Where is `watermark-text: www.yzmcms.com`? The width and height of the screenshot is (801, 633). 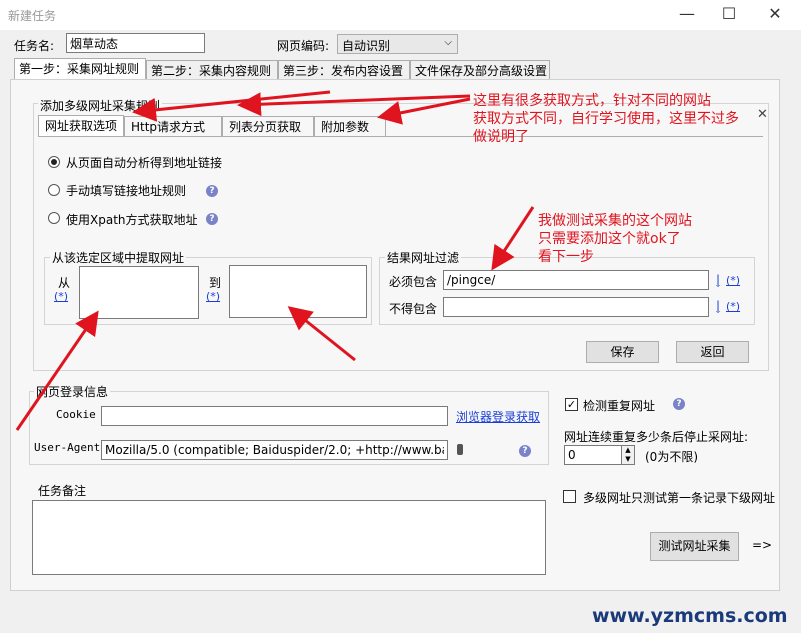 watermark-text: www.yzmcms.com is located at coordinates (690, 616).